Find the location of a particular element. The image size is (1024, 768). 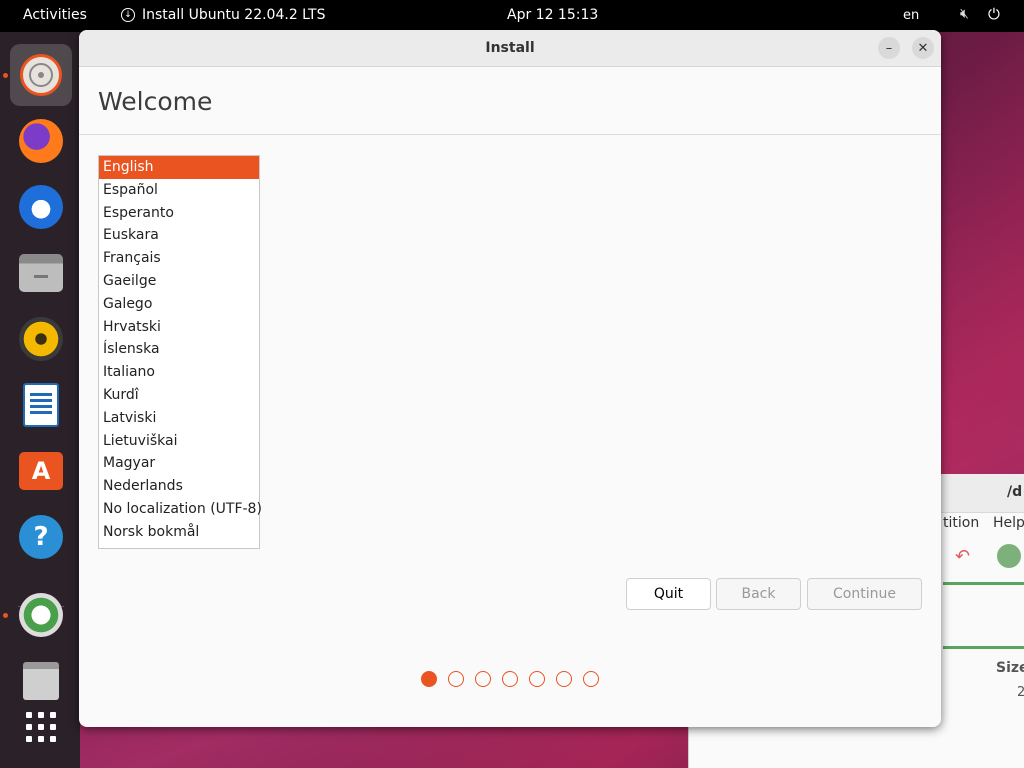

language-item: Hrvatski is located at coordinates (179, 327).